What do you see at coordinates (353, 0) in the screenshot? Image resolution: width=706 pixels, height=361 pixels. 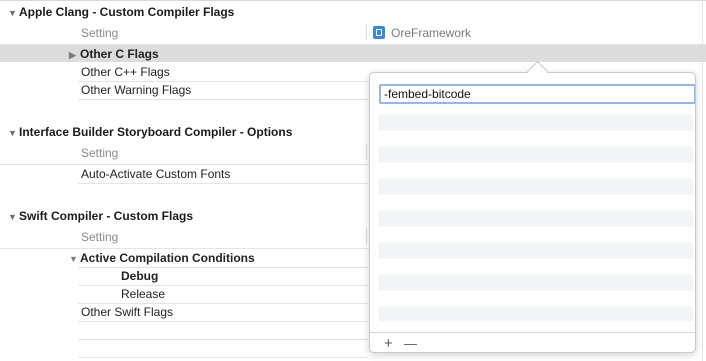 I see `top-border` at bounding box center [353, 0].